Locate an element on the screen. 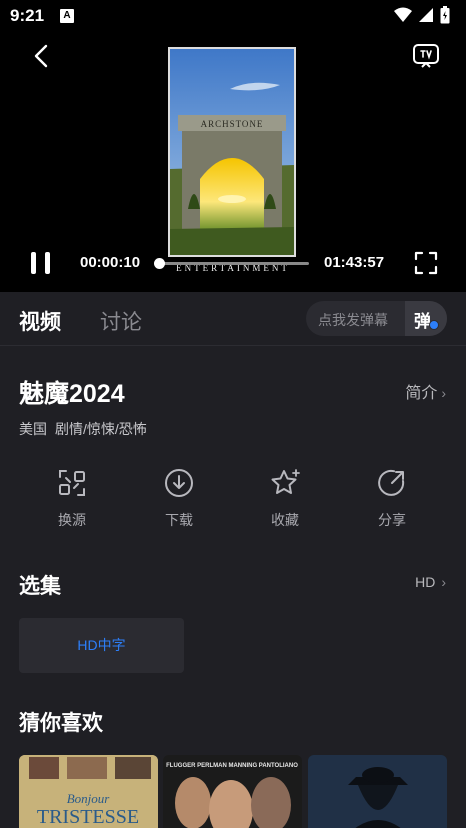 The image size is (466, 828). tab-video: 视频 is located at coordinates (40, 321).